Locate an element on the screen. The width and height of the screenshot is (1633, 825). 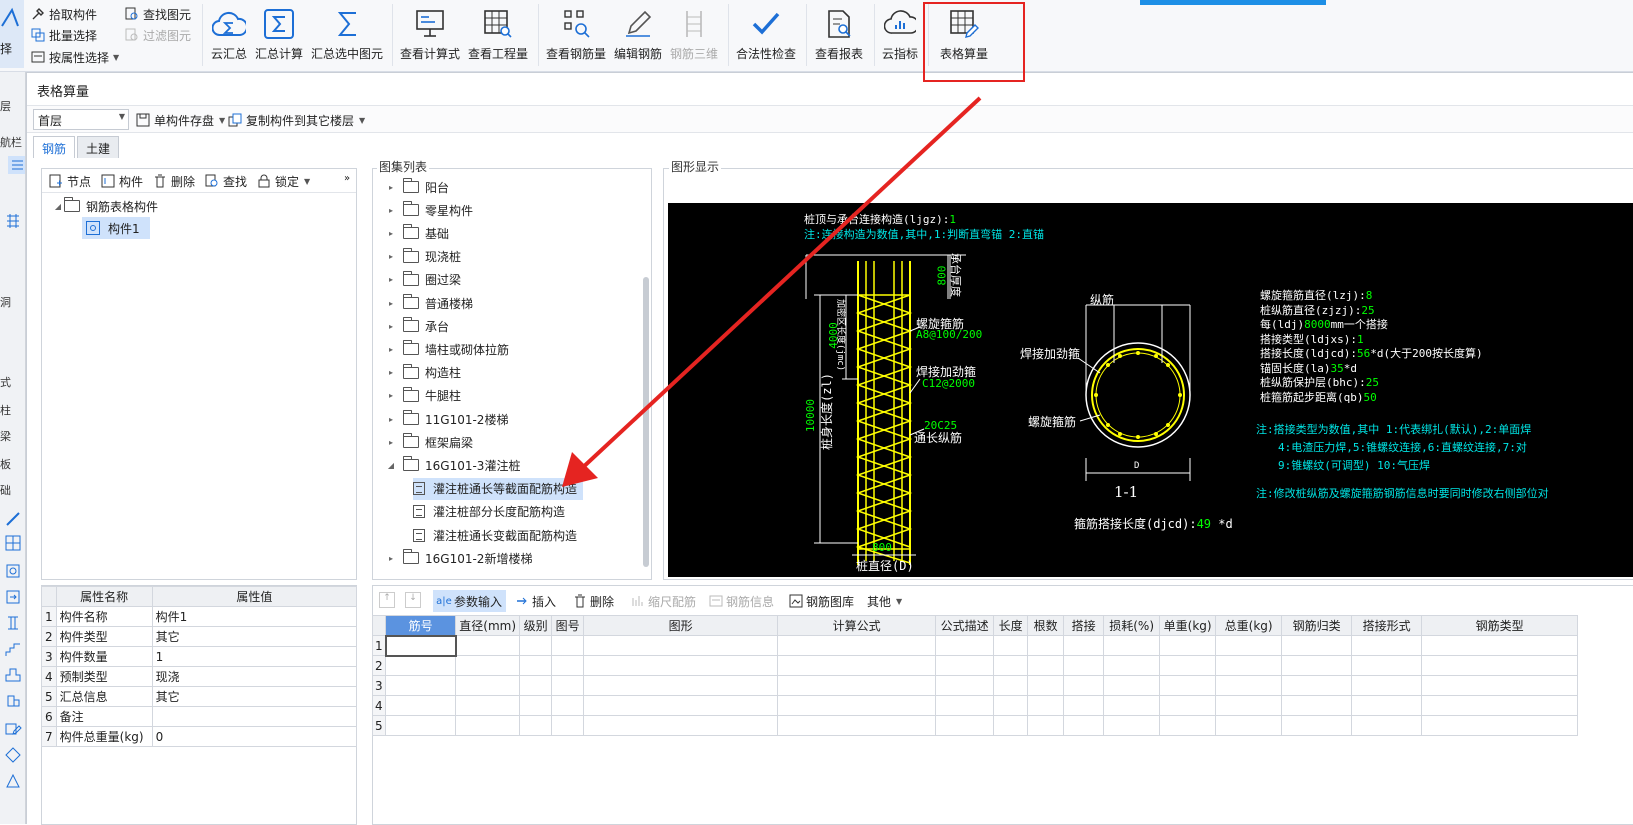
prop-value: 1 is located at coordinates (254, 656).